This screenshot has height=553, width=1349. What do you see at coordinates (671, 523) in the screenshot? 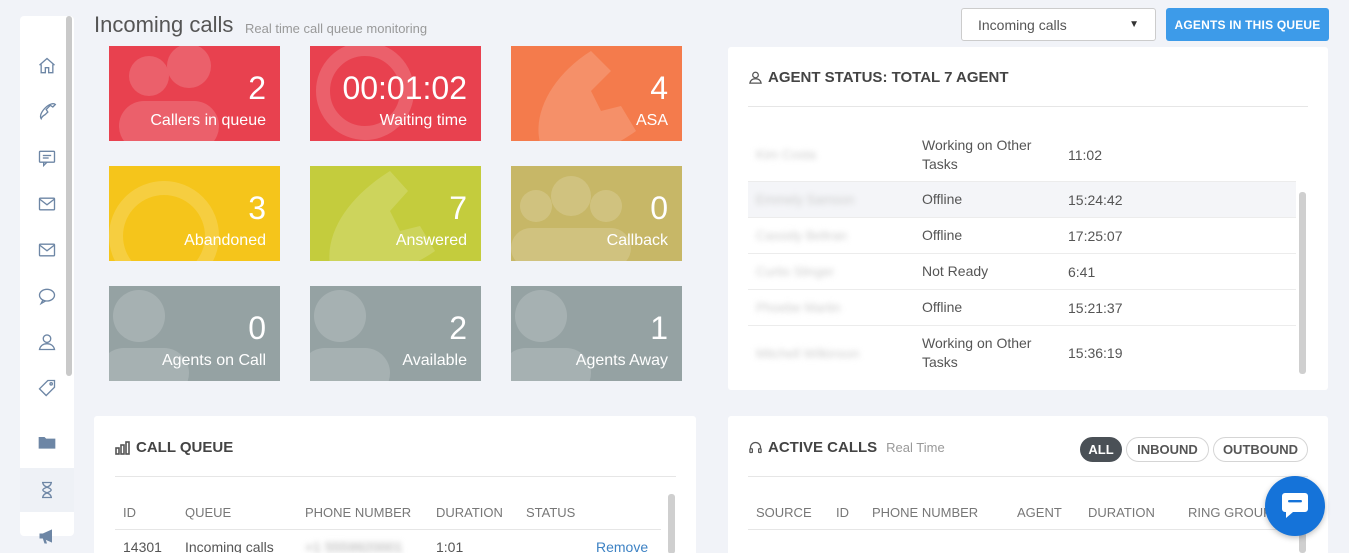
I see `call-queue-scrollbar` at bounding box center [671, 523].